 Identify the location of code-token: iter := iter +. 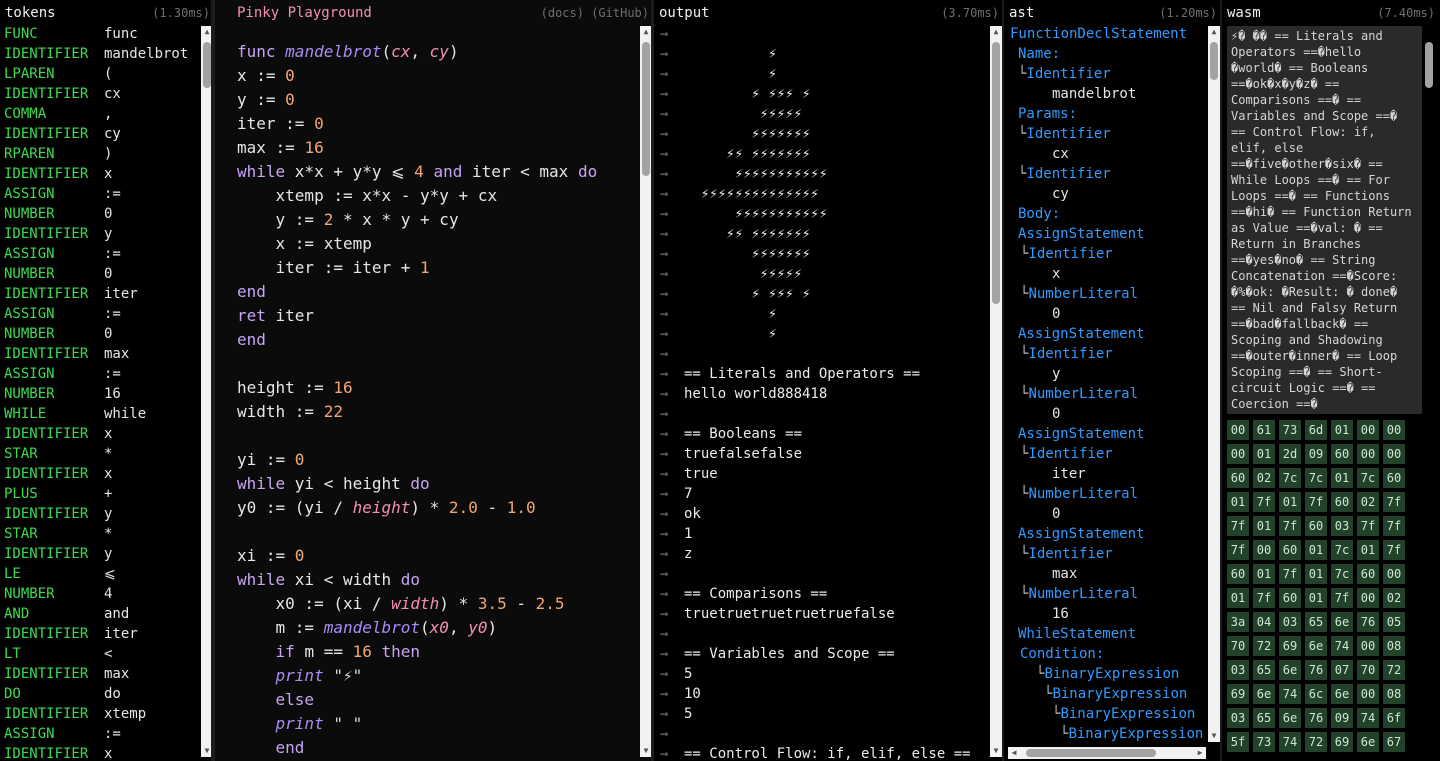
(329, 267).